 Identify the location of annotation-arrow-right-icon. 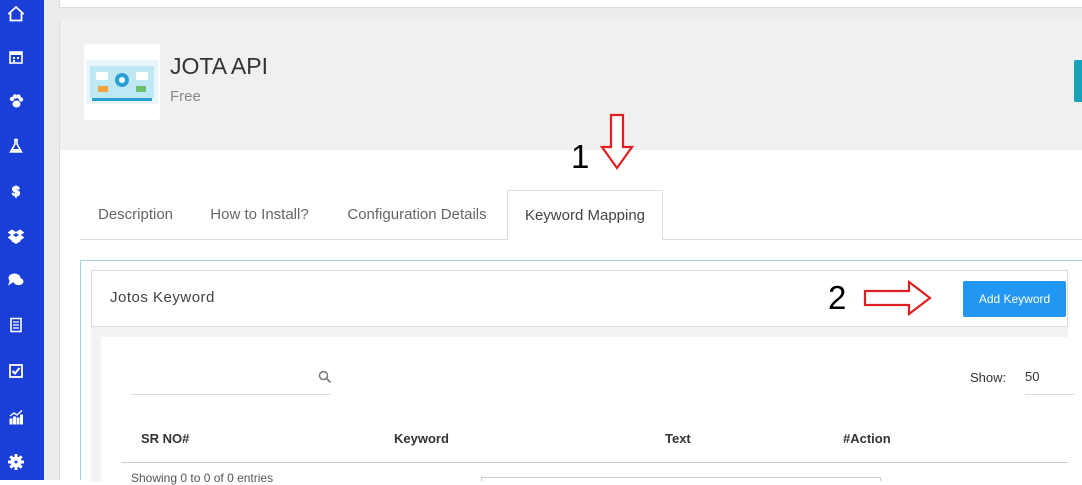
(897, 298).